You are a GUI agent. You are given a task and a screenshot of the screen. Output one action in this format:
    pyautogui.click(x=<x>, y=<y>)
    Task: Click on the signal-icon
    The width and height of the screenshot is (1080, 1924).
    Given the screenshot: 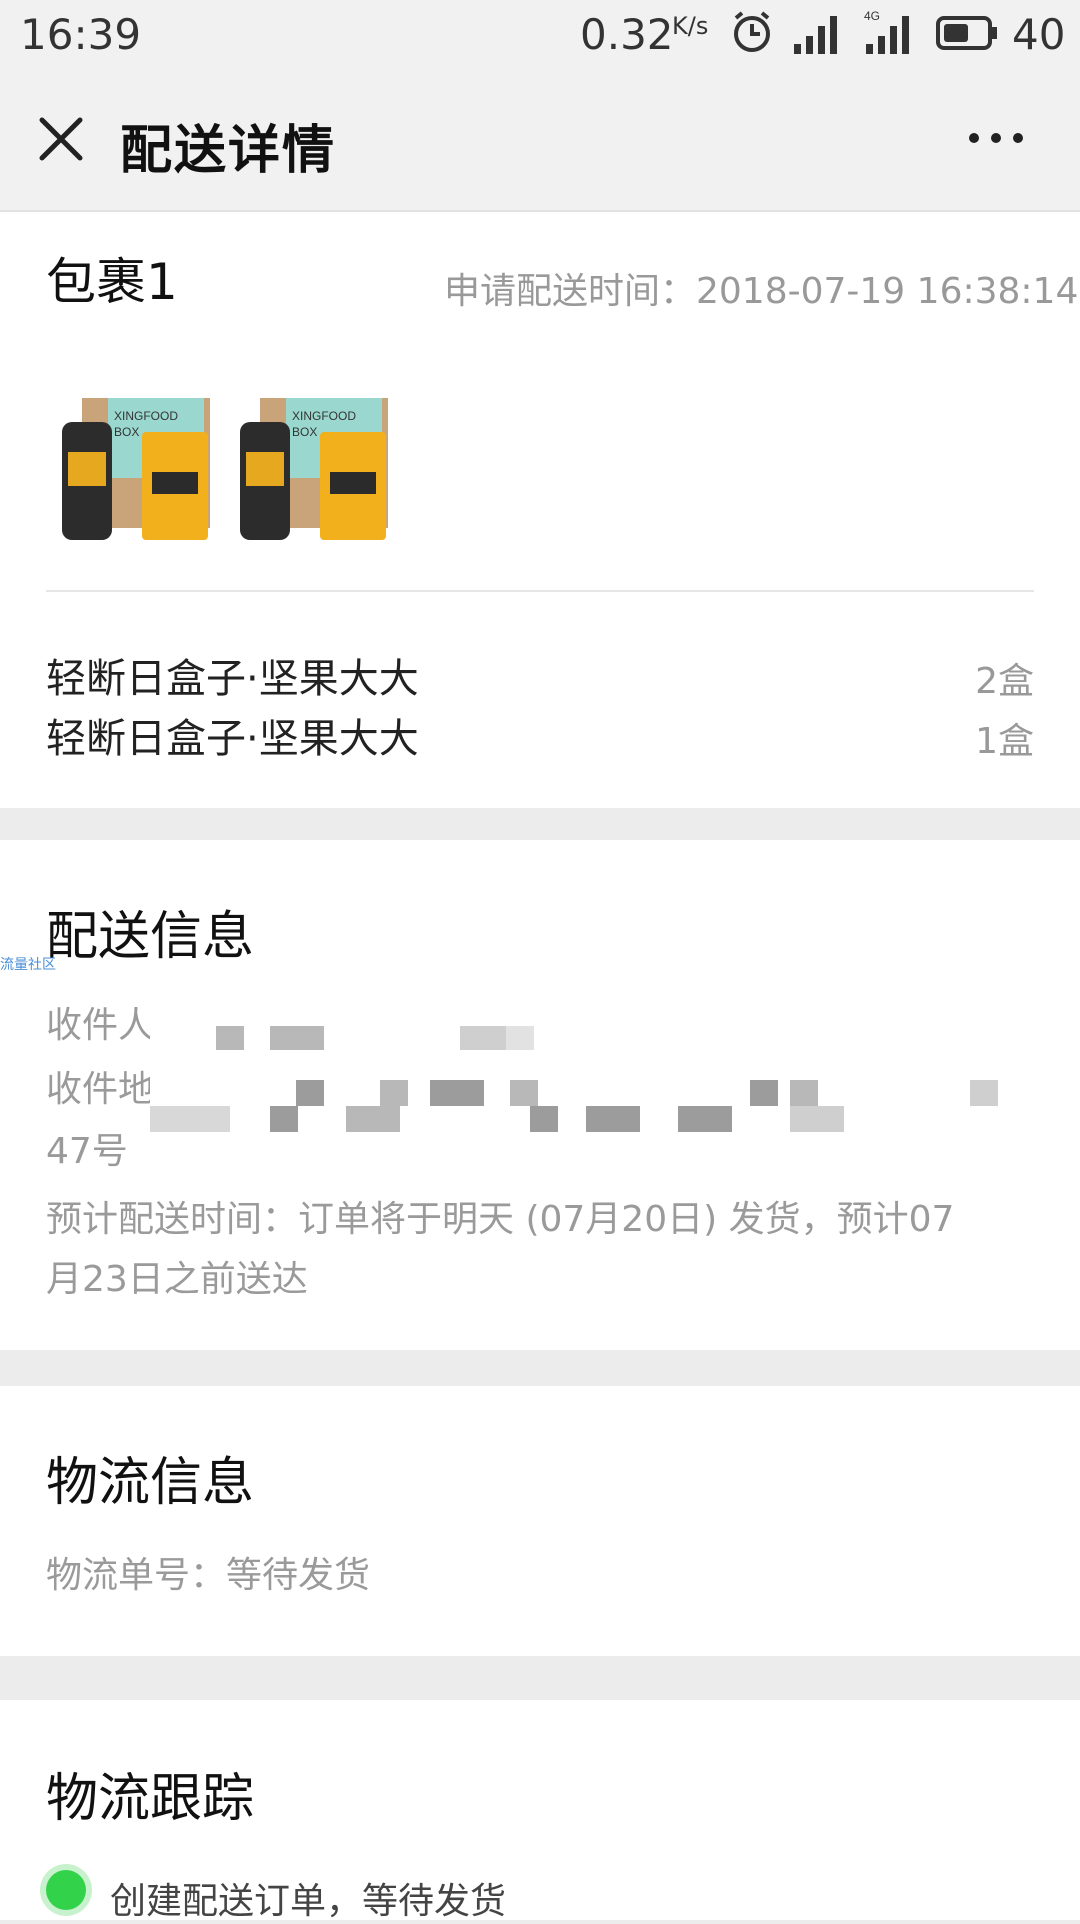 What is the action you would take?
    pyautogui.click(x=815, y=35)
    